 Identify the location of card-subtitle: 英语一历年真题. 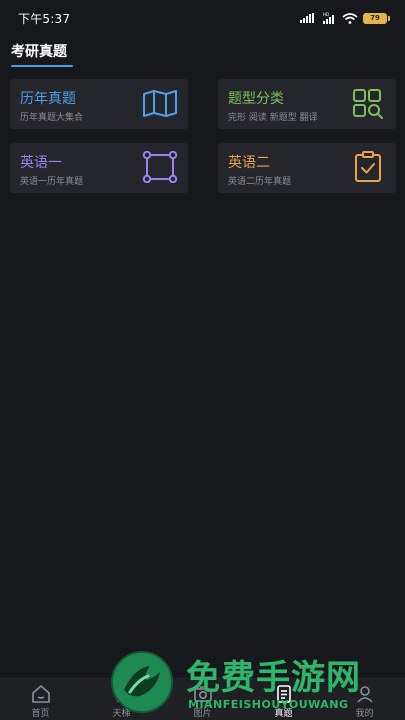
(52, 182).